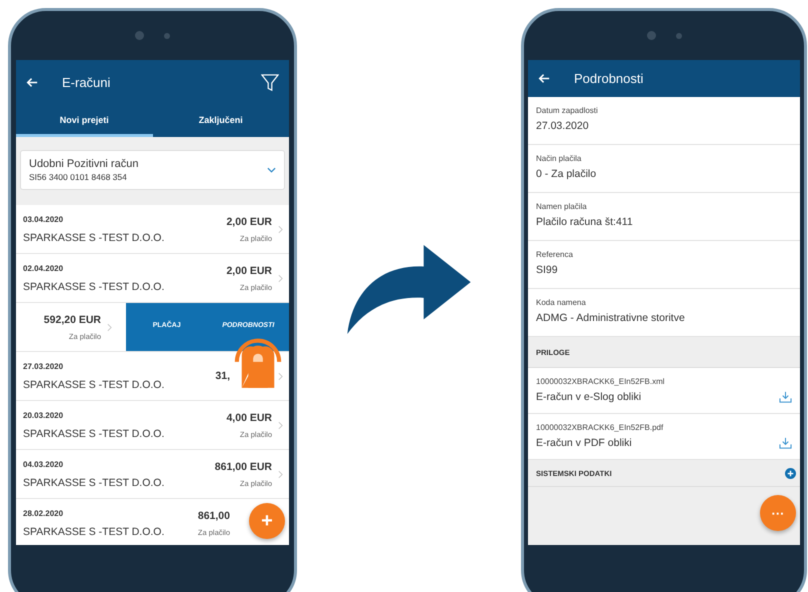  Describe the element at coordinates (152, 170) in the screenshot. I see `account-selector: Udobni Pozitivni račun SI56 3400 0101 8468 354` at that location.